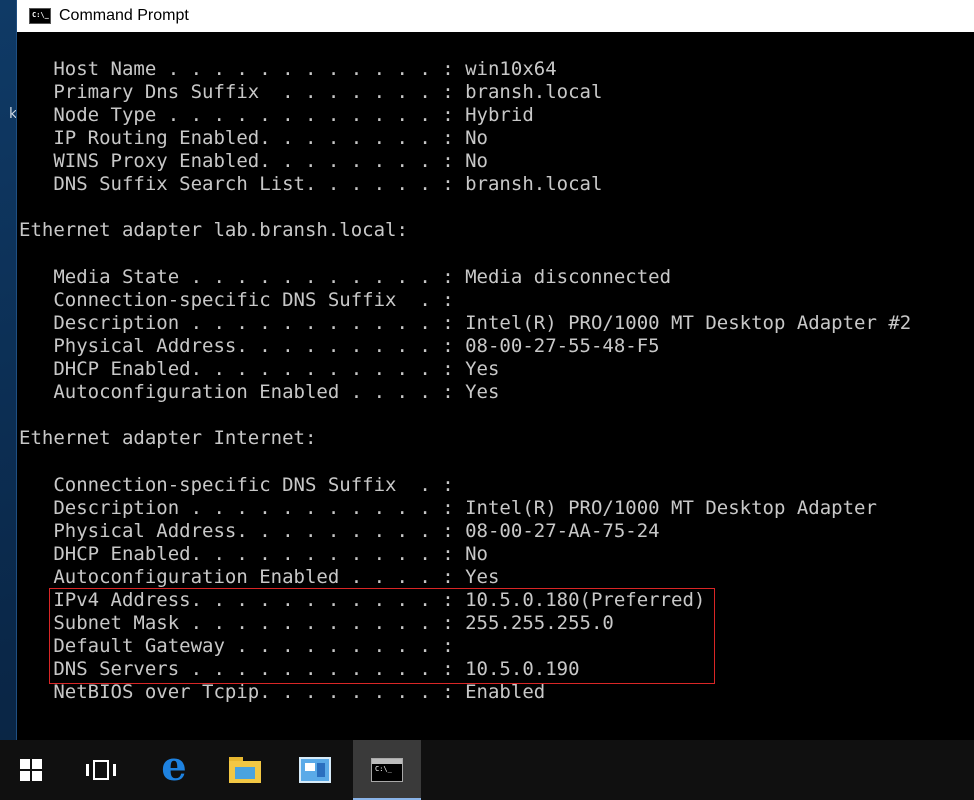 This screenshot has height=800, width=974. I want to click on start-button, so click(31, 770).